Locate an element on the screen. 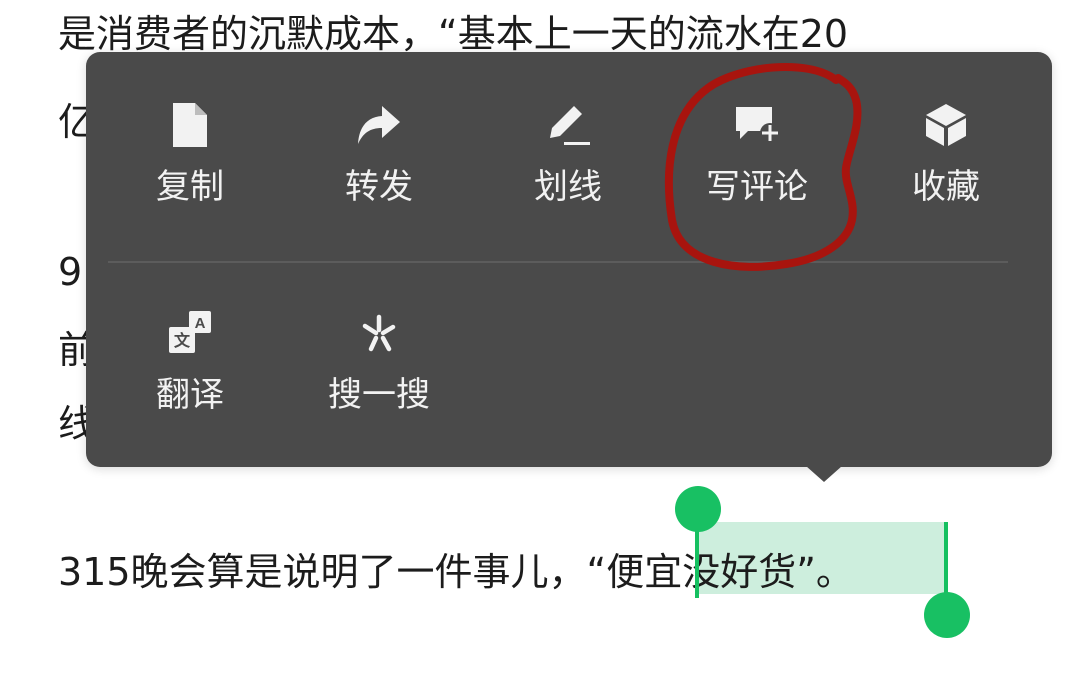 The width and height of the screenshot is (1080, 678). article-line-1: 是消费者的沉默成本，“基本上一天的流水在20 is located at coordinates (453, 34).